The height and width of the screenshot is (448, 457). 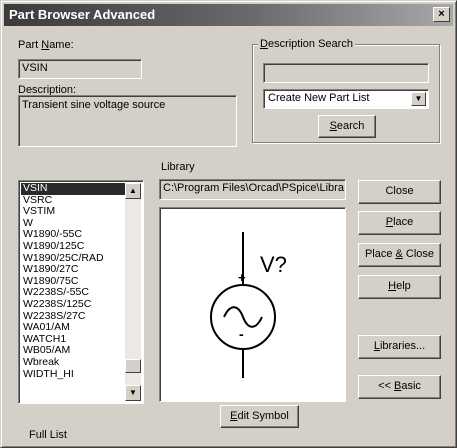 What do you see at coordinates (73, 293) in the screenshot?
I see `list-item: W2238S/-55C` at bounding box center [73, 293].